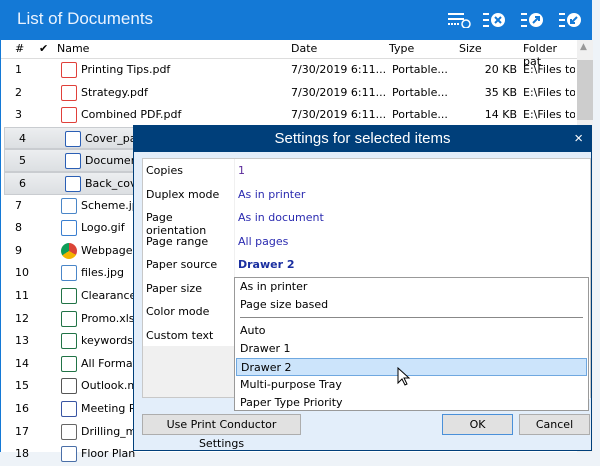 The width and height of the screenshot is (600, 466). I want to click on row-number: 18, so click(22, 454).